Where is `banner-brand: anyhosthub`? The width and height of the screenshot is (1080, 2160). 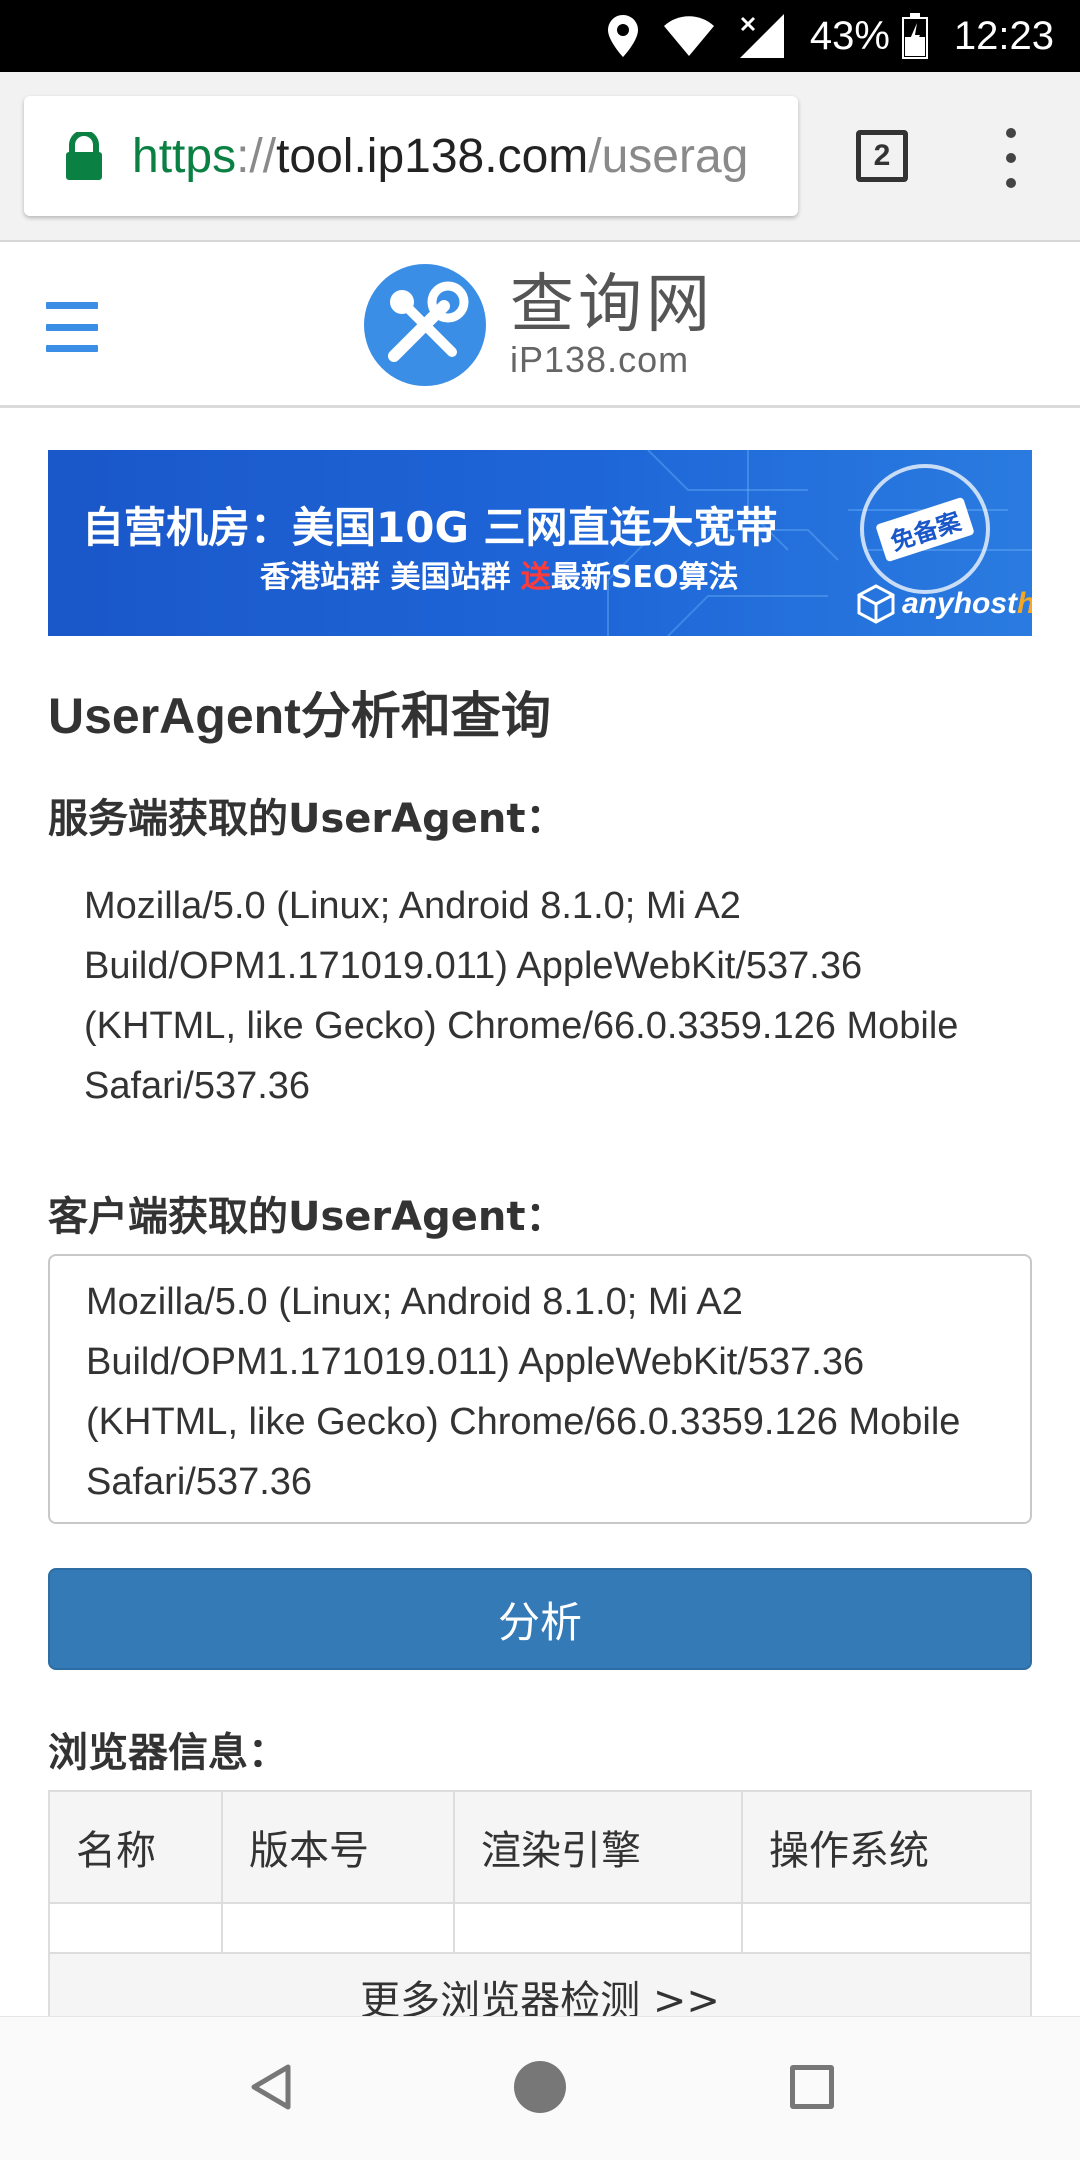 banner-brand: anyhosthub is located at coordinates (944, 604).